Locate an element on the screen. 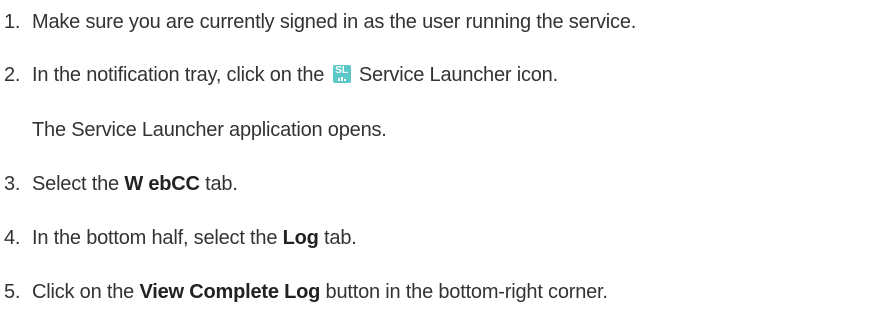 The width and height of the screenshot is (869, 334). step-text: Click on the is located at coordinates (83, 292).